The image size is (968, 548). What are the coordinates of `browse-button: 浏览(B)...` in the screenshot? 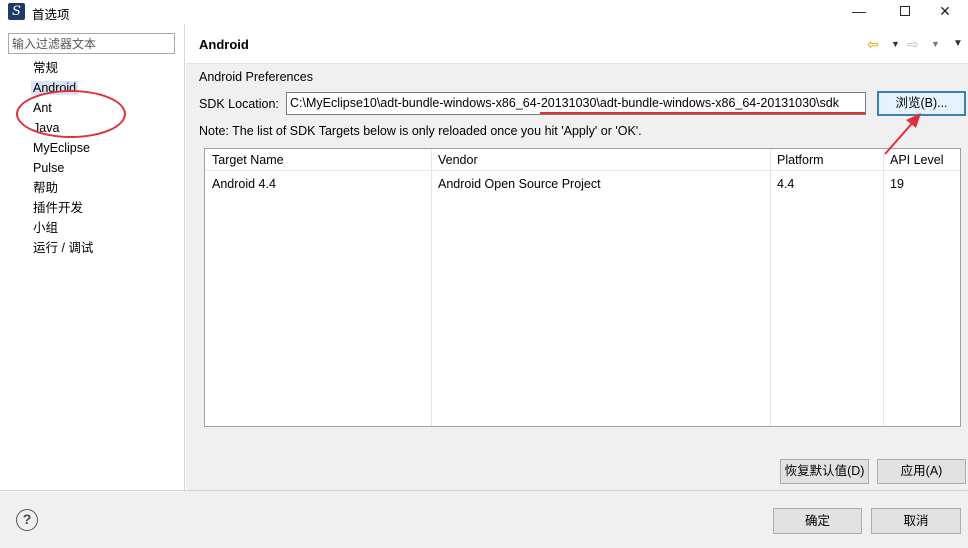 It's located at (921, 103).